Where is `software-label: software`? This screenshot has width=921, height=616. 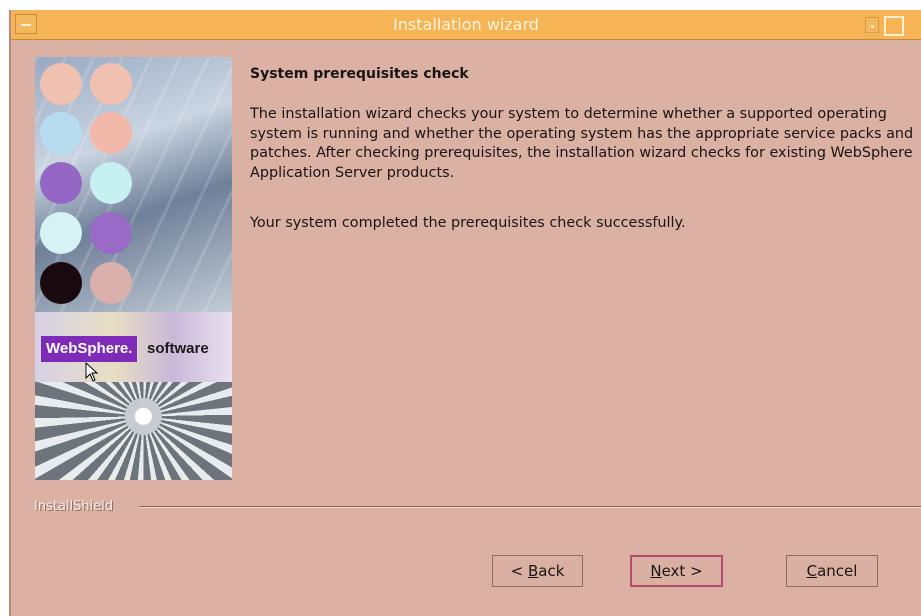 software-label: software is located at coordinates (178, 348).